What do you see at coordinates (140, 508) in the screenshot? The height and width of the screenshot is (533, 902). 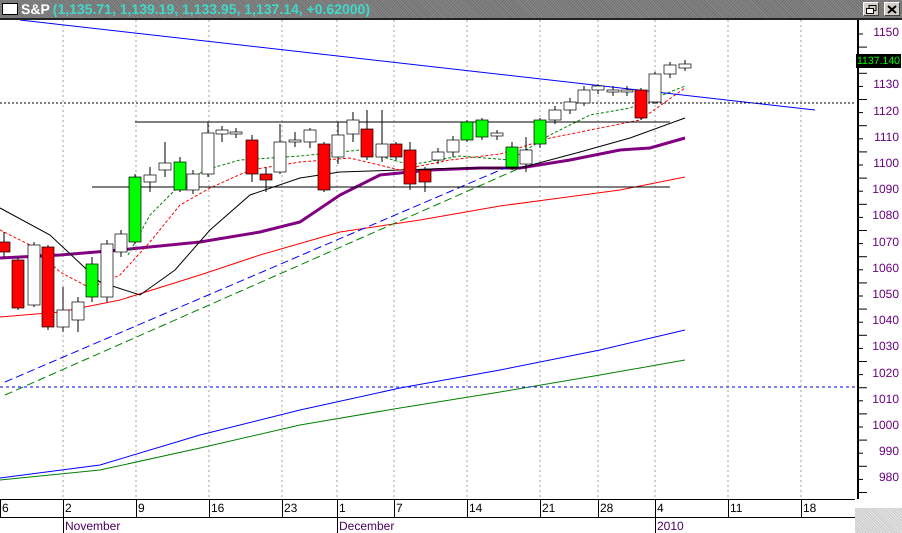 I see `date-label: 9` at bounding box center [140, 508].